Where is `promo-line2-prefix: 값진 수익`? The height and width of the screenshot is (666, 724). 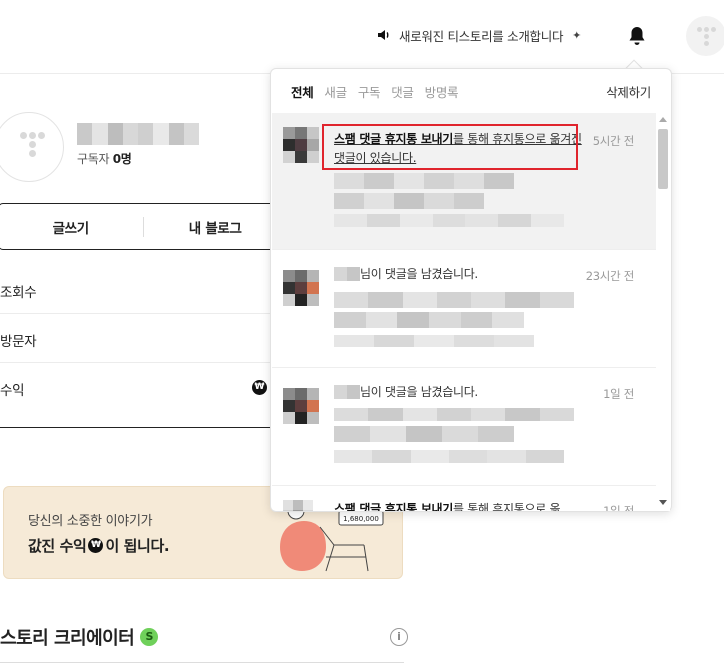 promo-line2-prefix: 값진 수익 is located at coordinates (57, 546).